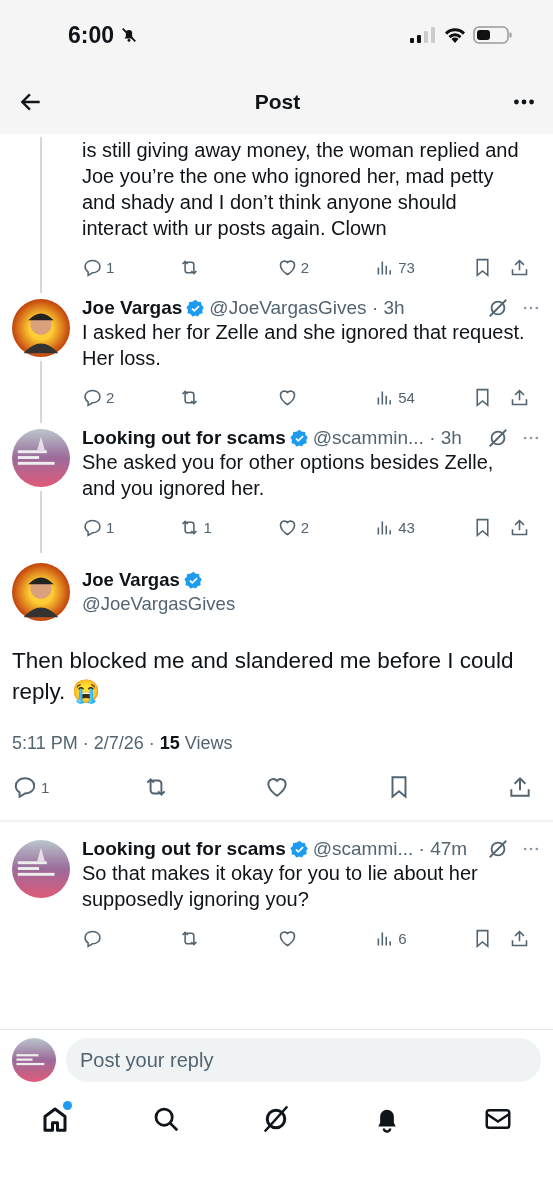  Describe the element at coordinates (25, 787) in the screenshot. I see `reply-icon` at that location.